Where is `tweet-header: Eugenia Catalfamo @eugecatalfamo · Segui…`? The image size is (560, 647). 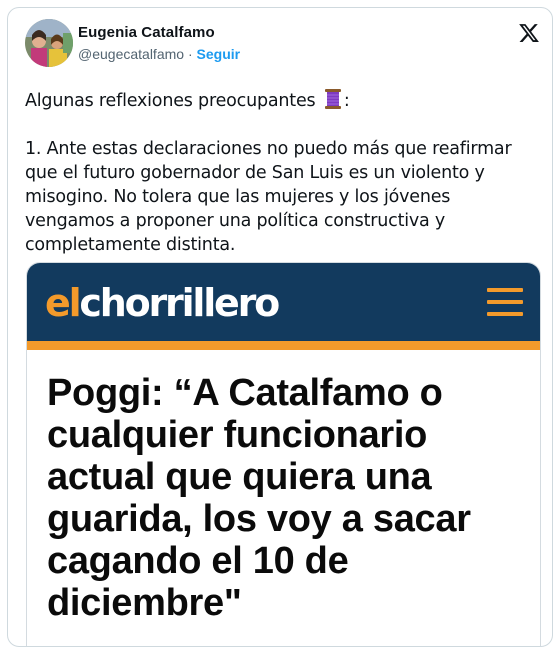 tweet-header: Eugenia Catalfamo @eugecatalfamo · Segui… is located at coordinates (280, 40).